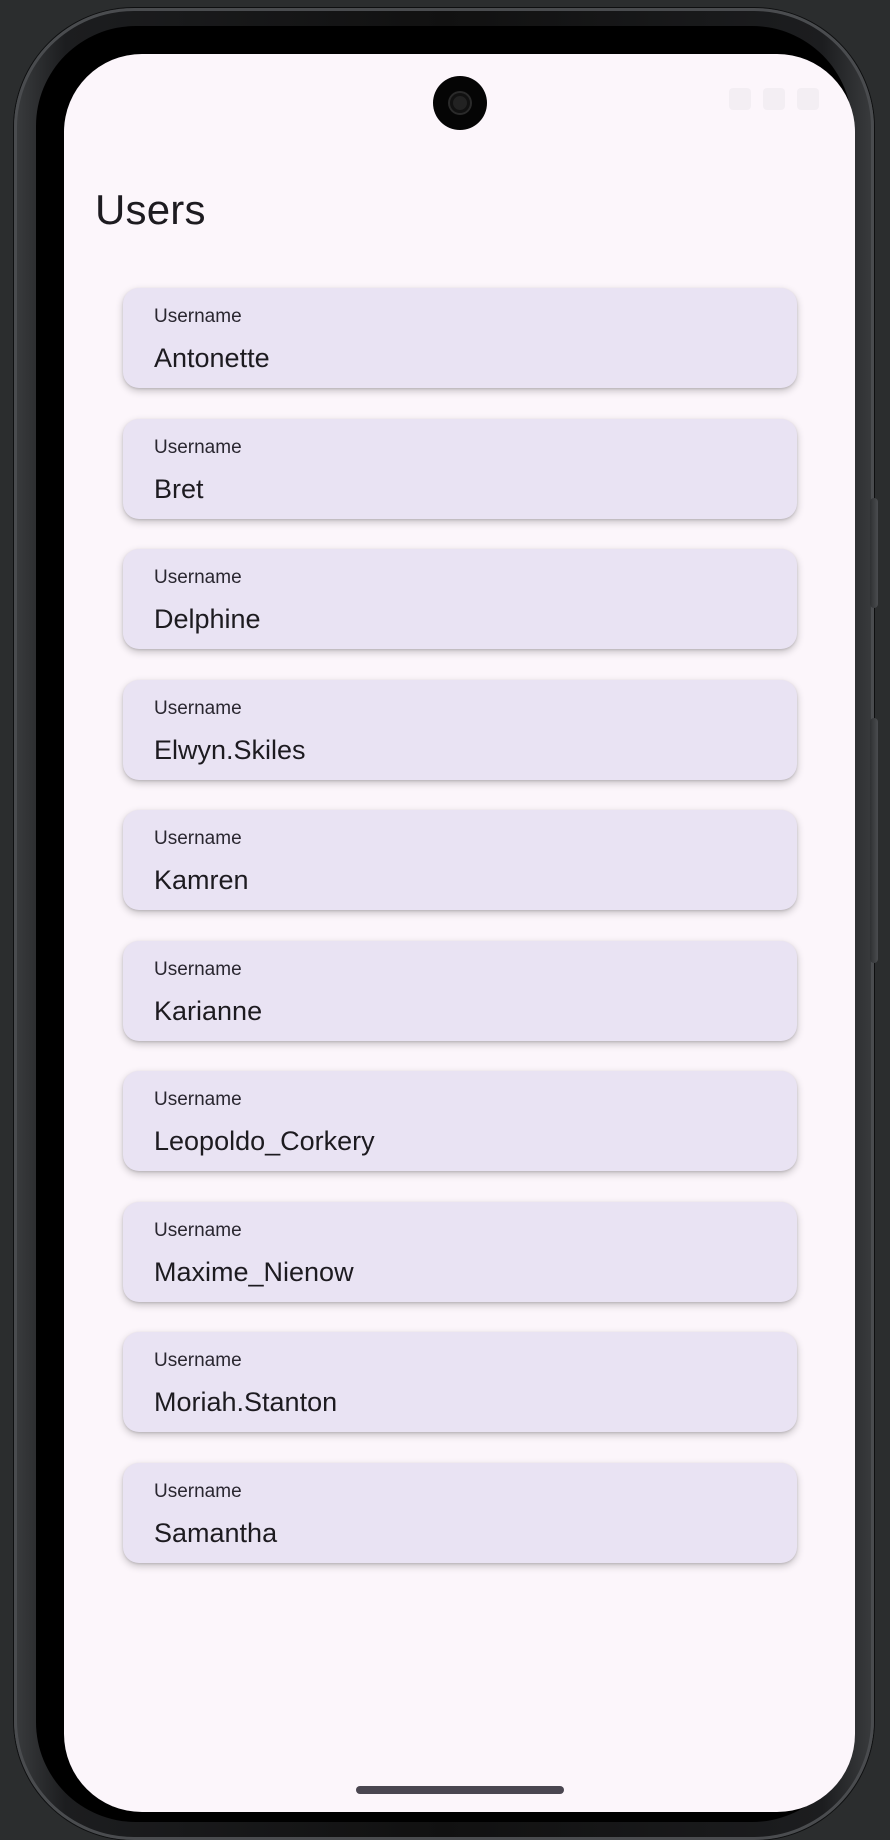  I want to click on username-value: Delphine, so click(207, 619).